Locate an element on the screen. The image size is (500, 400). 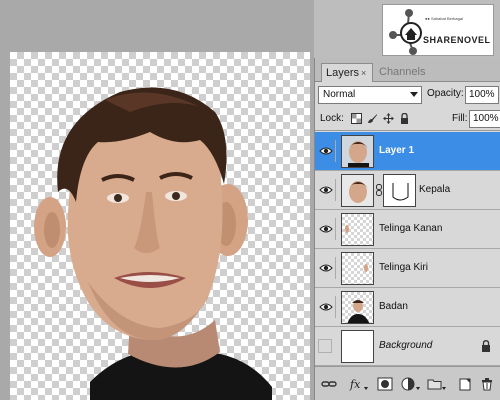
move-icon is located at coordinates (388, 118).